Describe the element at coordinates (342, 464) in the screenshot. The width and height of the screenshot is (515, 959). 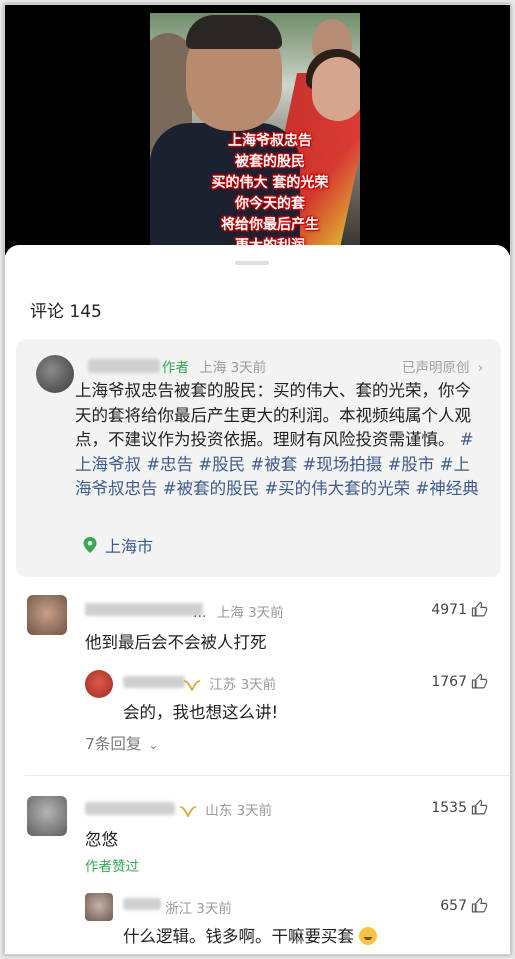
I see `hashtag: #现场拍摄` at that location.